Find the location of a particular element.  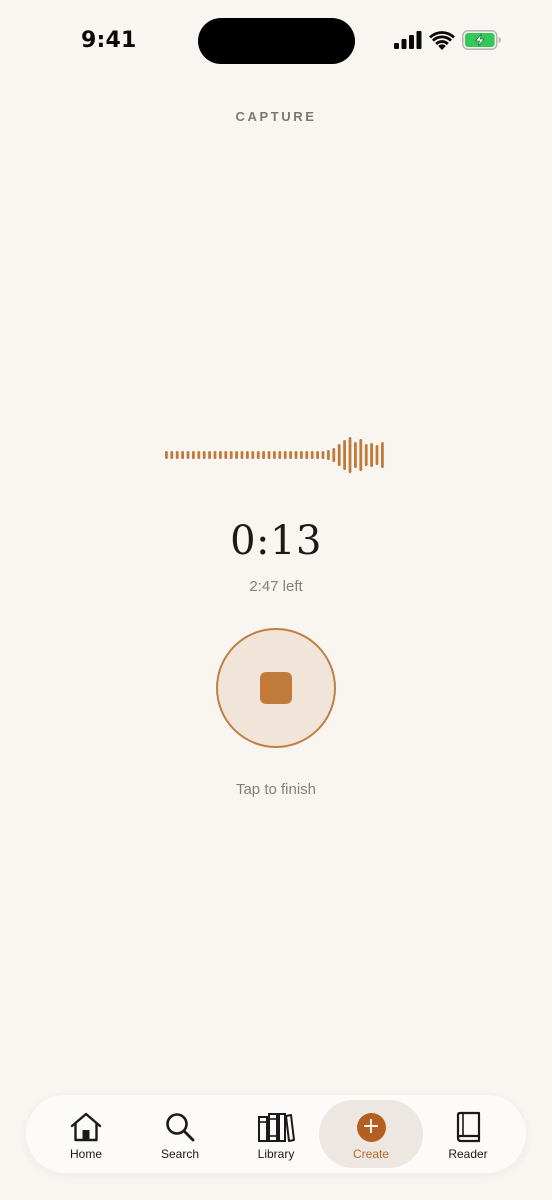

audio-waveform is located at coordinates (274, 455).